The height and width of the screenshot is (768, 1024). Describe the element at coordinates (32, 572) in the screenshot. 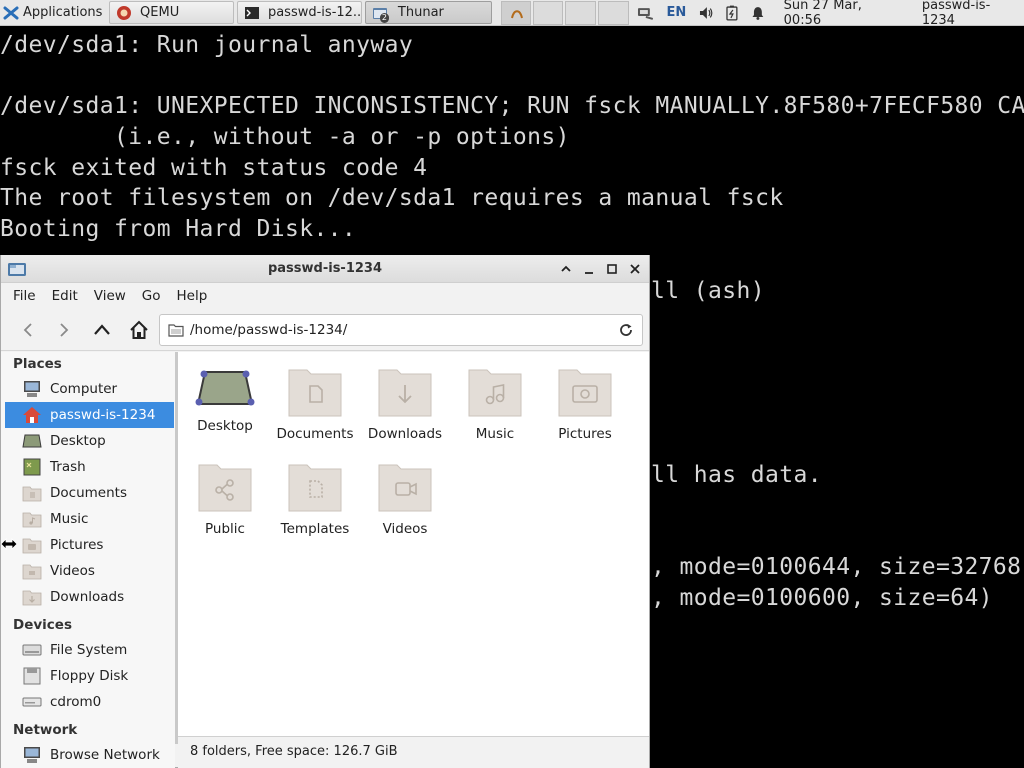

I see `videos-folder-icon` at that location.